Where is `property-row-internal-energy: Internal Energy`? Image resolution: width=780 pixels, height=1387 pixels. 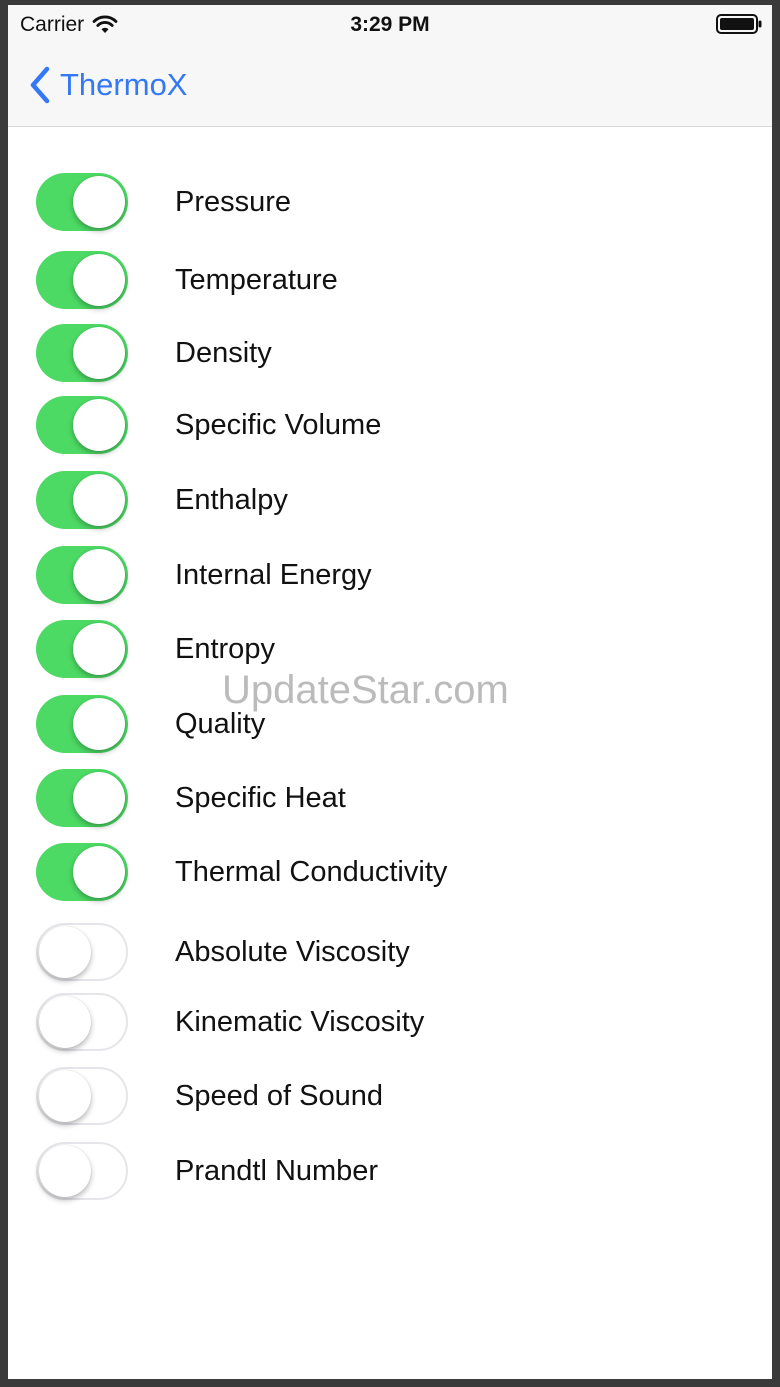 property-row-internal-energy: Internal Energy is located at coordinates (390, 576).